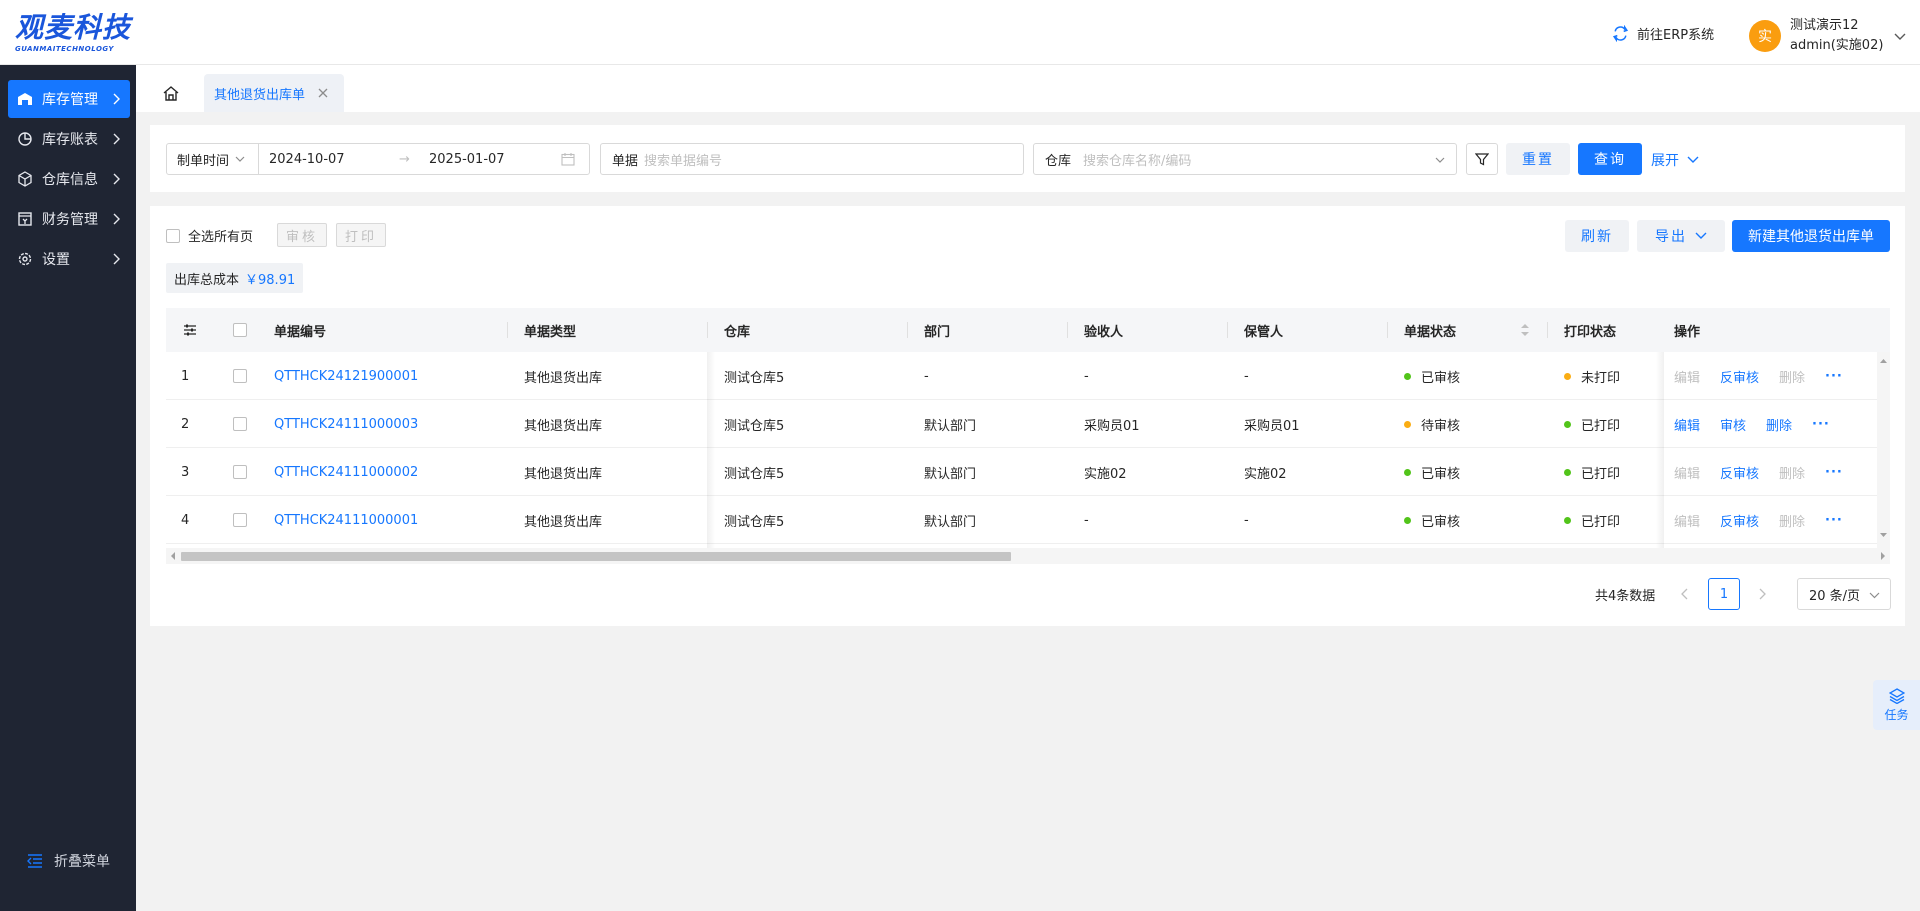 The height and width of the screenshot is (911, 1920). I want to click on page-number-button: 1, so click(1724, 594).